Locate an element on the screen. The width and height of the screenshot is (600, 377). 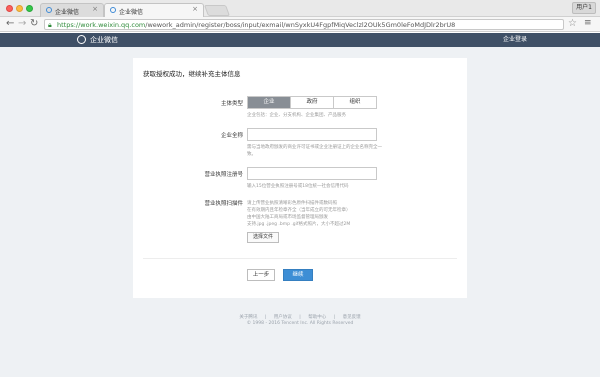
lock-icon: 🔒︎ is located at coordinates (50, 25).